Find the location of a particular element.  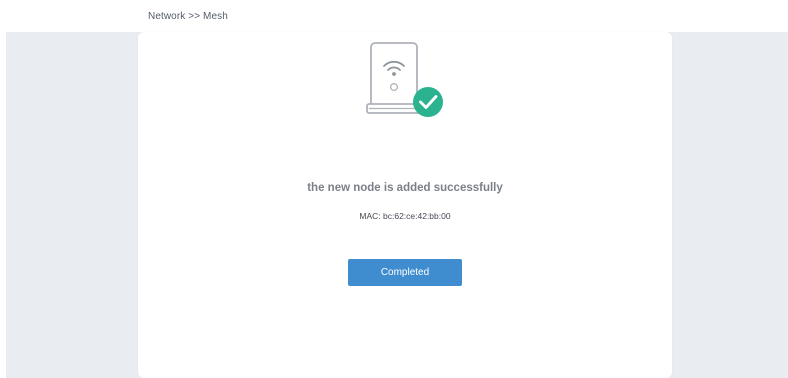

completed-button: Completed is located at coordinates (405, 272).